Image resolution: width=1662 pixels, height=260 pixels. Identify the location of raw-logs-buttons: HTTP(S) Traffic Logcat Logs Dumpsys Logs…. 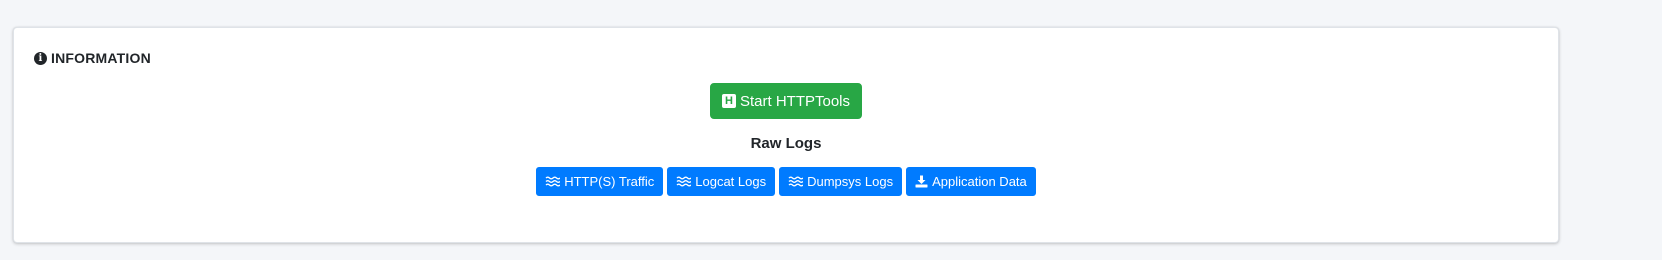
(786, 181).